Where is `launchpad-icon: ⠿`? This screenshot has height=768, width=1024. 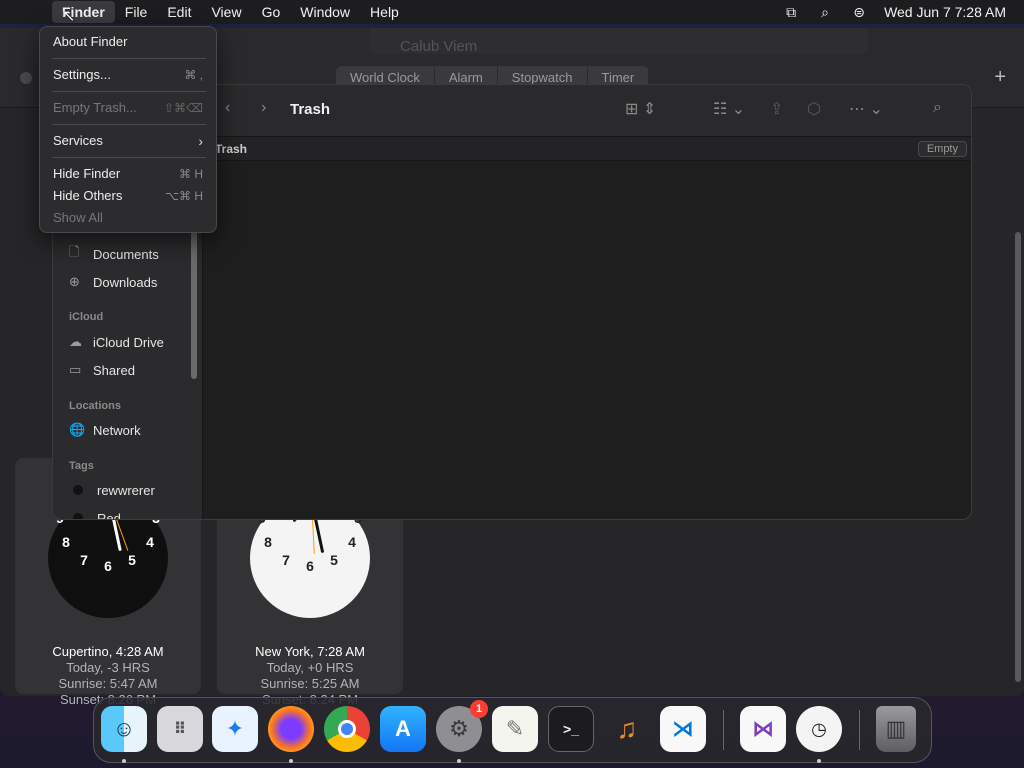
launchpad-icon: ⠿ is located at coordinates (180, 729).